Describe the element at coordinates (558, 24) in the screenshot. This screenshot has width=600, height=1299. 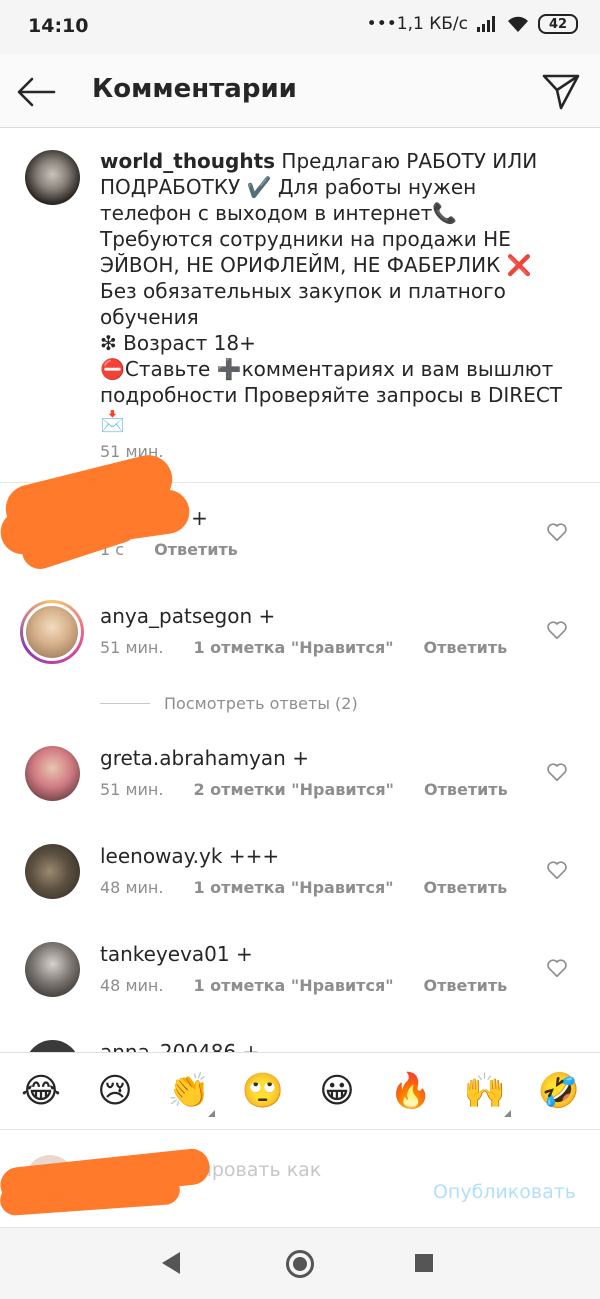
I see `battery-icon: 42` at that location.